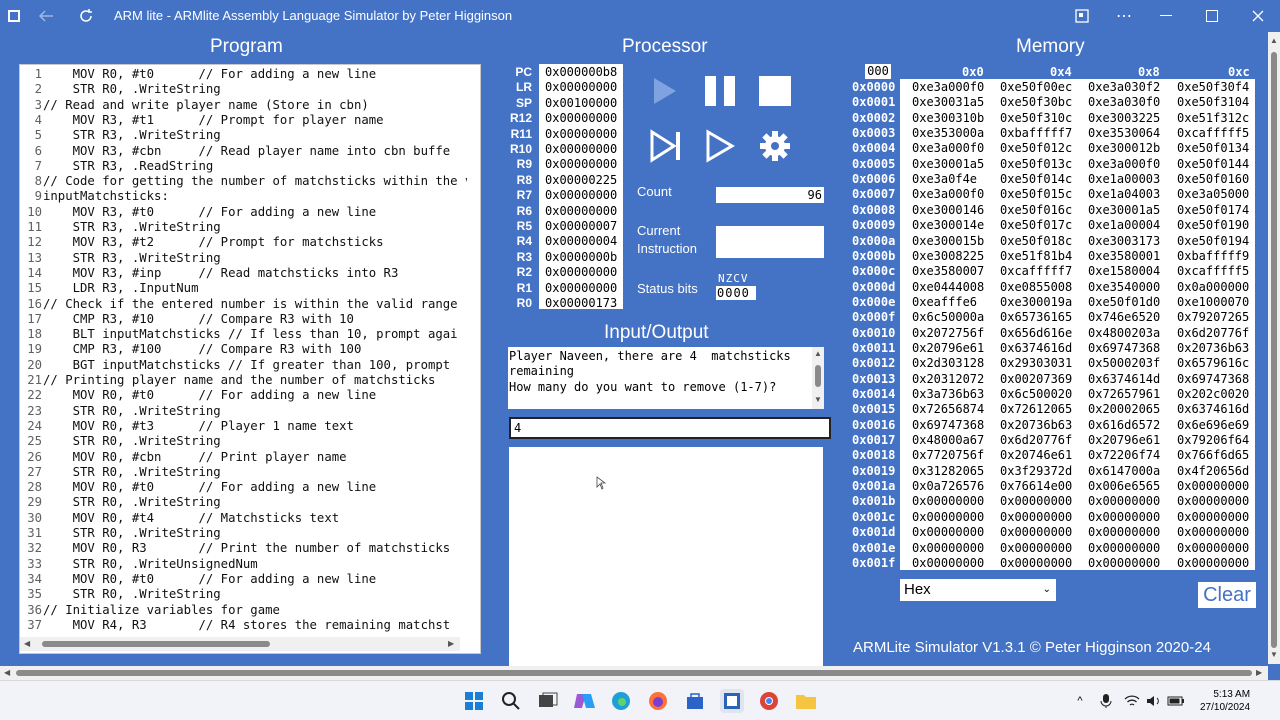  I want to click on memory-cell: 0x20746e61, so click(1036, 455).